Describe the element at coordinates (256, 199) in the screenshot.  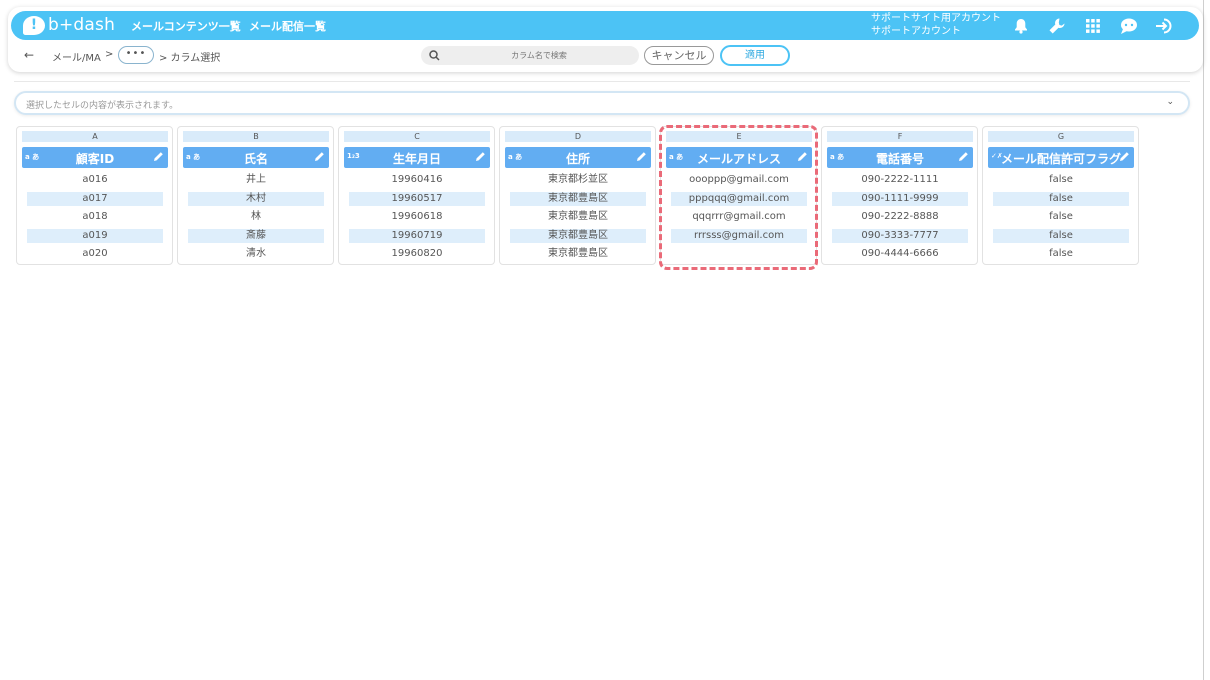
I see `table-cell: 木村` at that location.